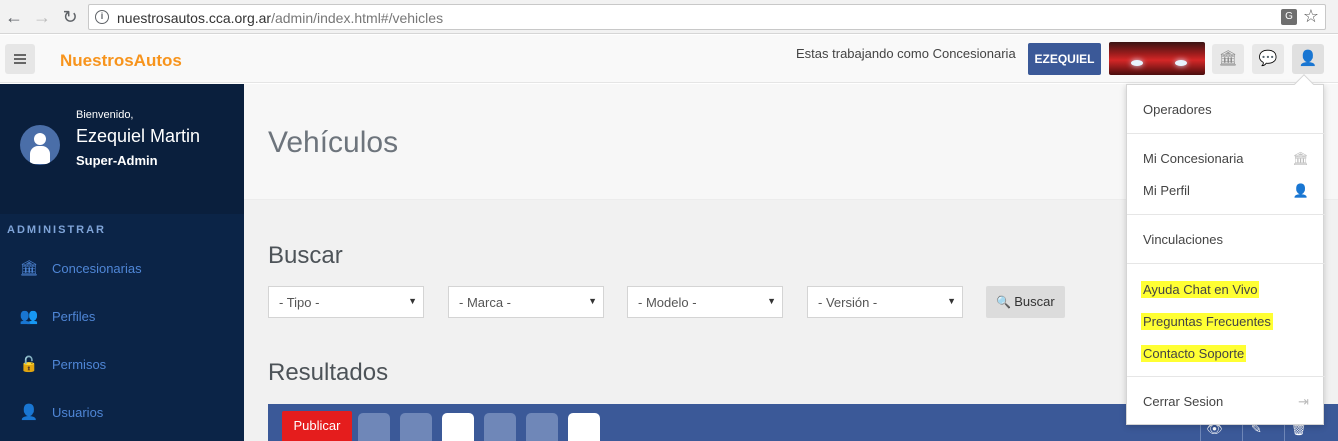 Image resolution: width=1338 pixels, height=441 pixels. I want to click on select-value: - Marca -, so click(485, 302).